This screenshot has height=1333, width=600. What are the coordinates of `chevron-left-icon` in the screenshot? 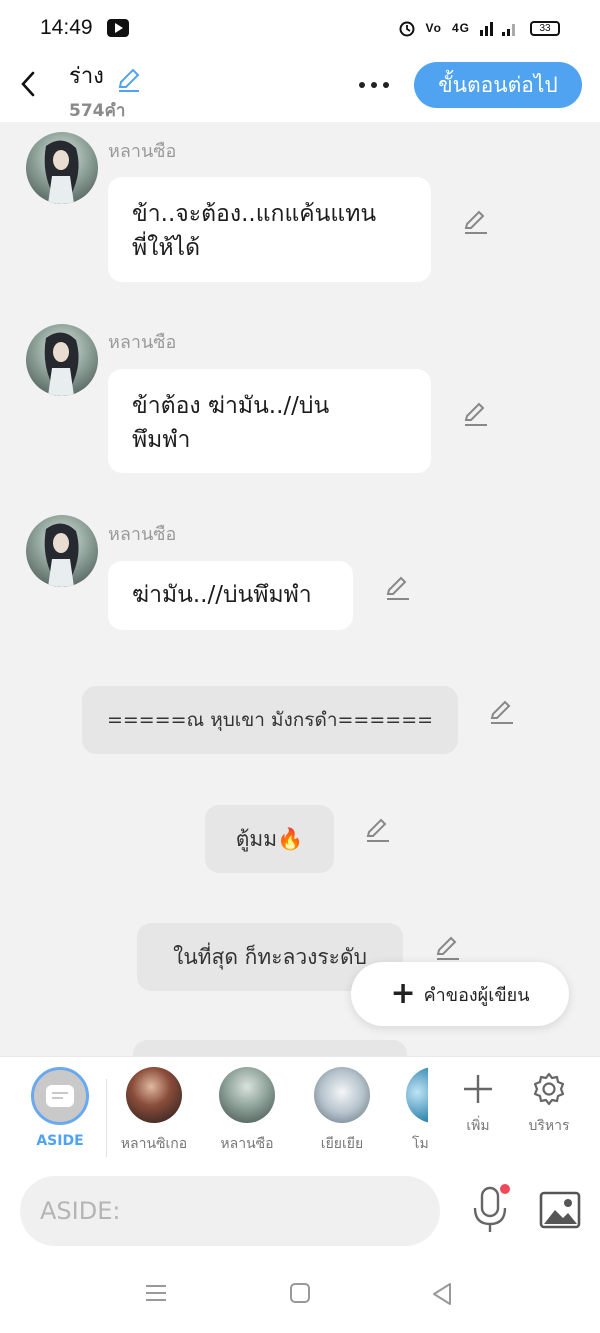 It's located at (28, 84).